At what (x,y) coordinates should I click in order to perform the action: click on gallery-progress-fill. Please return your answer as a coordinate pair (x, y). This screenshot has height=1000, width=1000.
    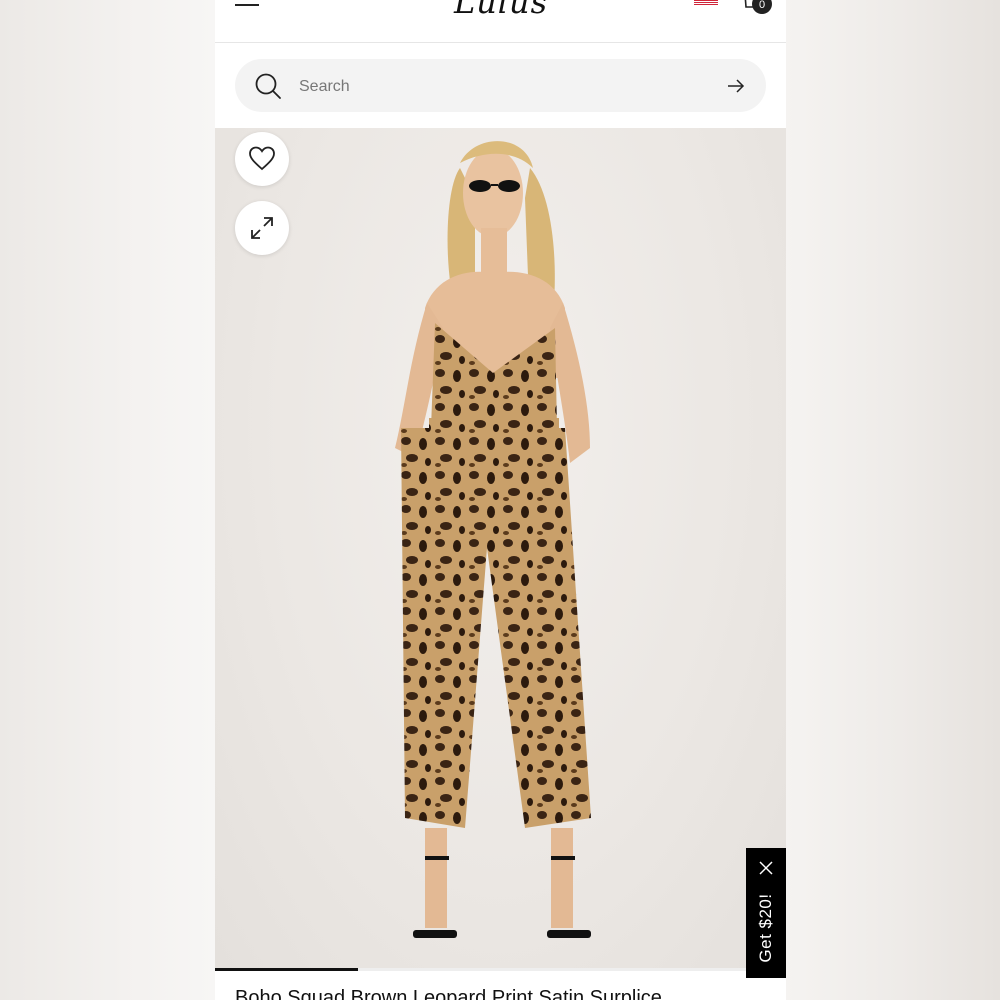
    Looking at the image, I should click on (286, 969).